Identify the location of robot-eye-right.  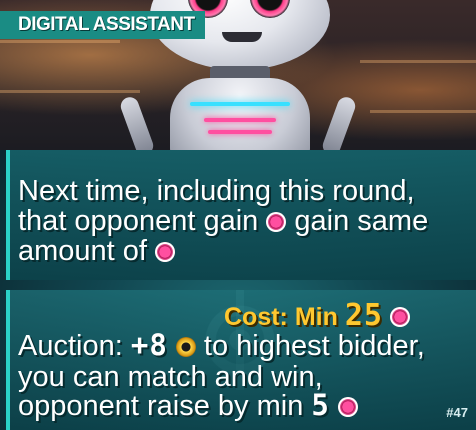
(270, 9).